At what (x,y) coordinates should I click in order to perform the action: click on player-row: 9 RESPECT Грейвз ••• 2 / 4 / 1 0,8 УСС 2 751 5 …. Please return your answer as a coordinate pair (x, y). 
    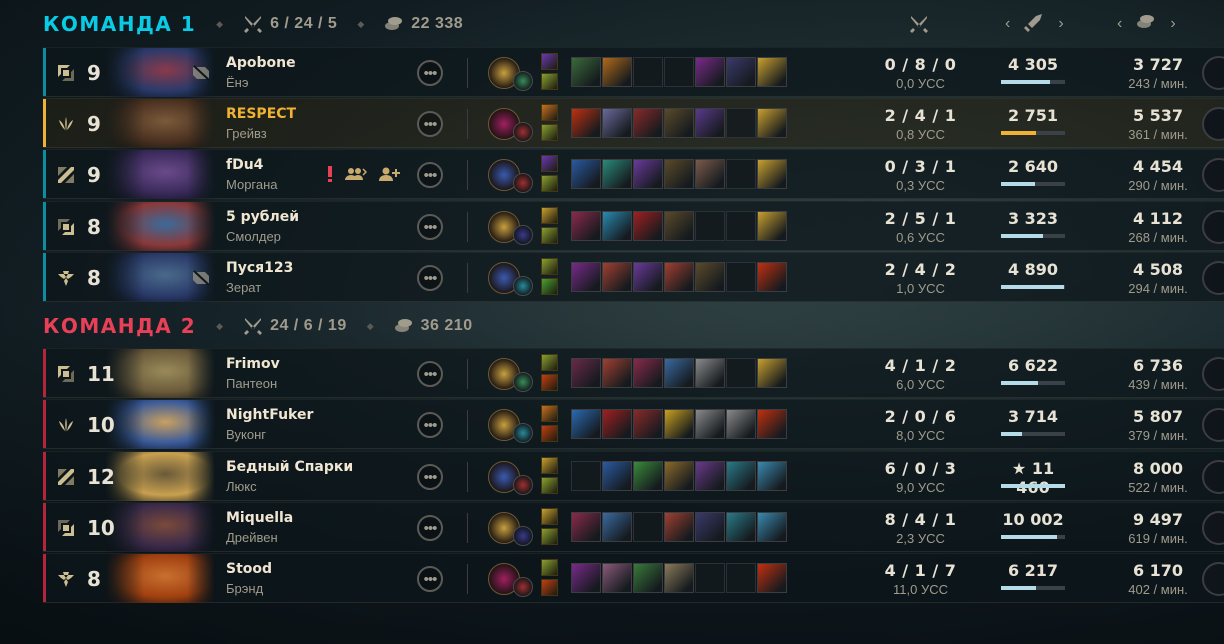
    Looking at the image, I should click on (633, 123).